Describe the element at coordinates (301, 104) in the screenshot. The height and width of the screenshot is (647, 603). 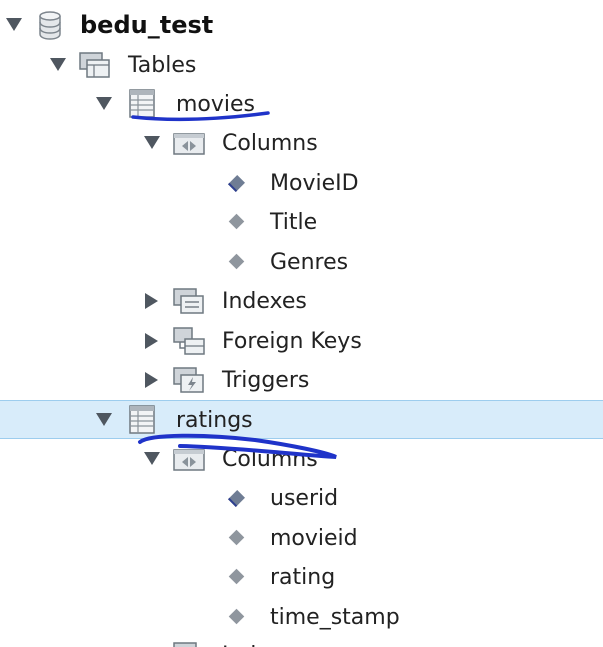
I see `tree-node-table-movies: movies` at that location.